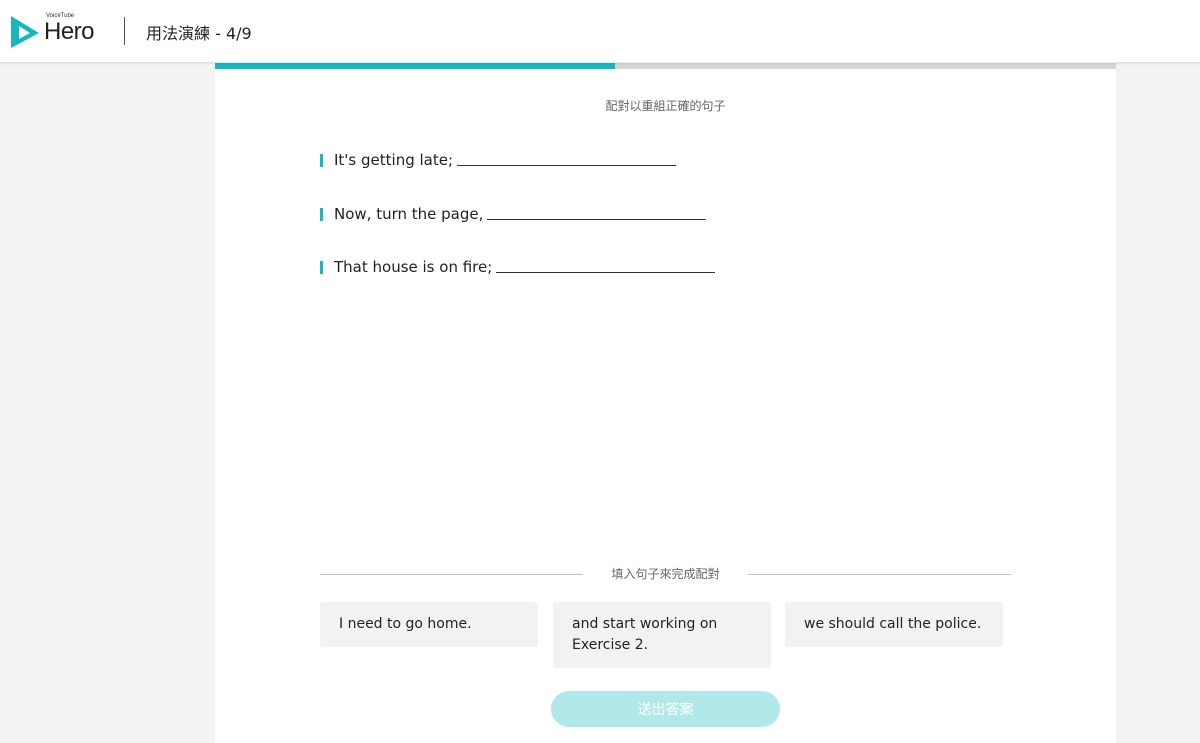 Image resolution: width=1200 pixels, height=743 pixels. What do you see at coordinates (513, 214) in the screenshot?
I see `sentence-row: Now, turn the page,` at bounding box center [513, 214].